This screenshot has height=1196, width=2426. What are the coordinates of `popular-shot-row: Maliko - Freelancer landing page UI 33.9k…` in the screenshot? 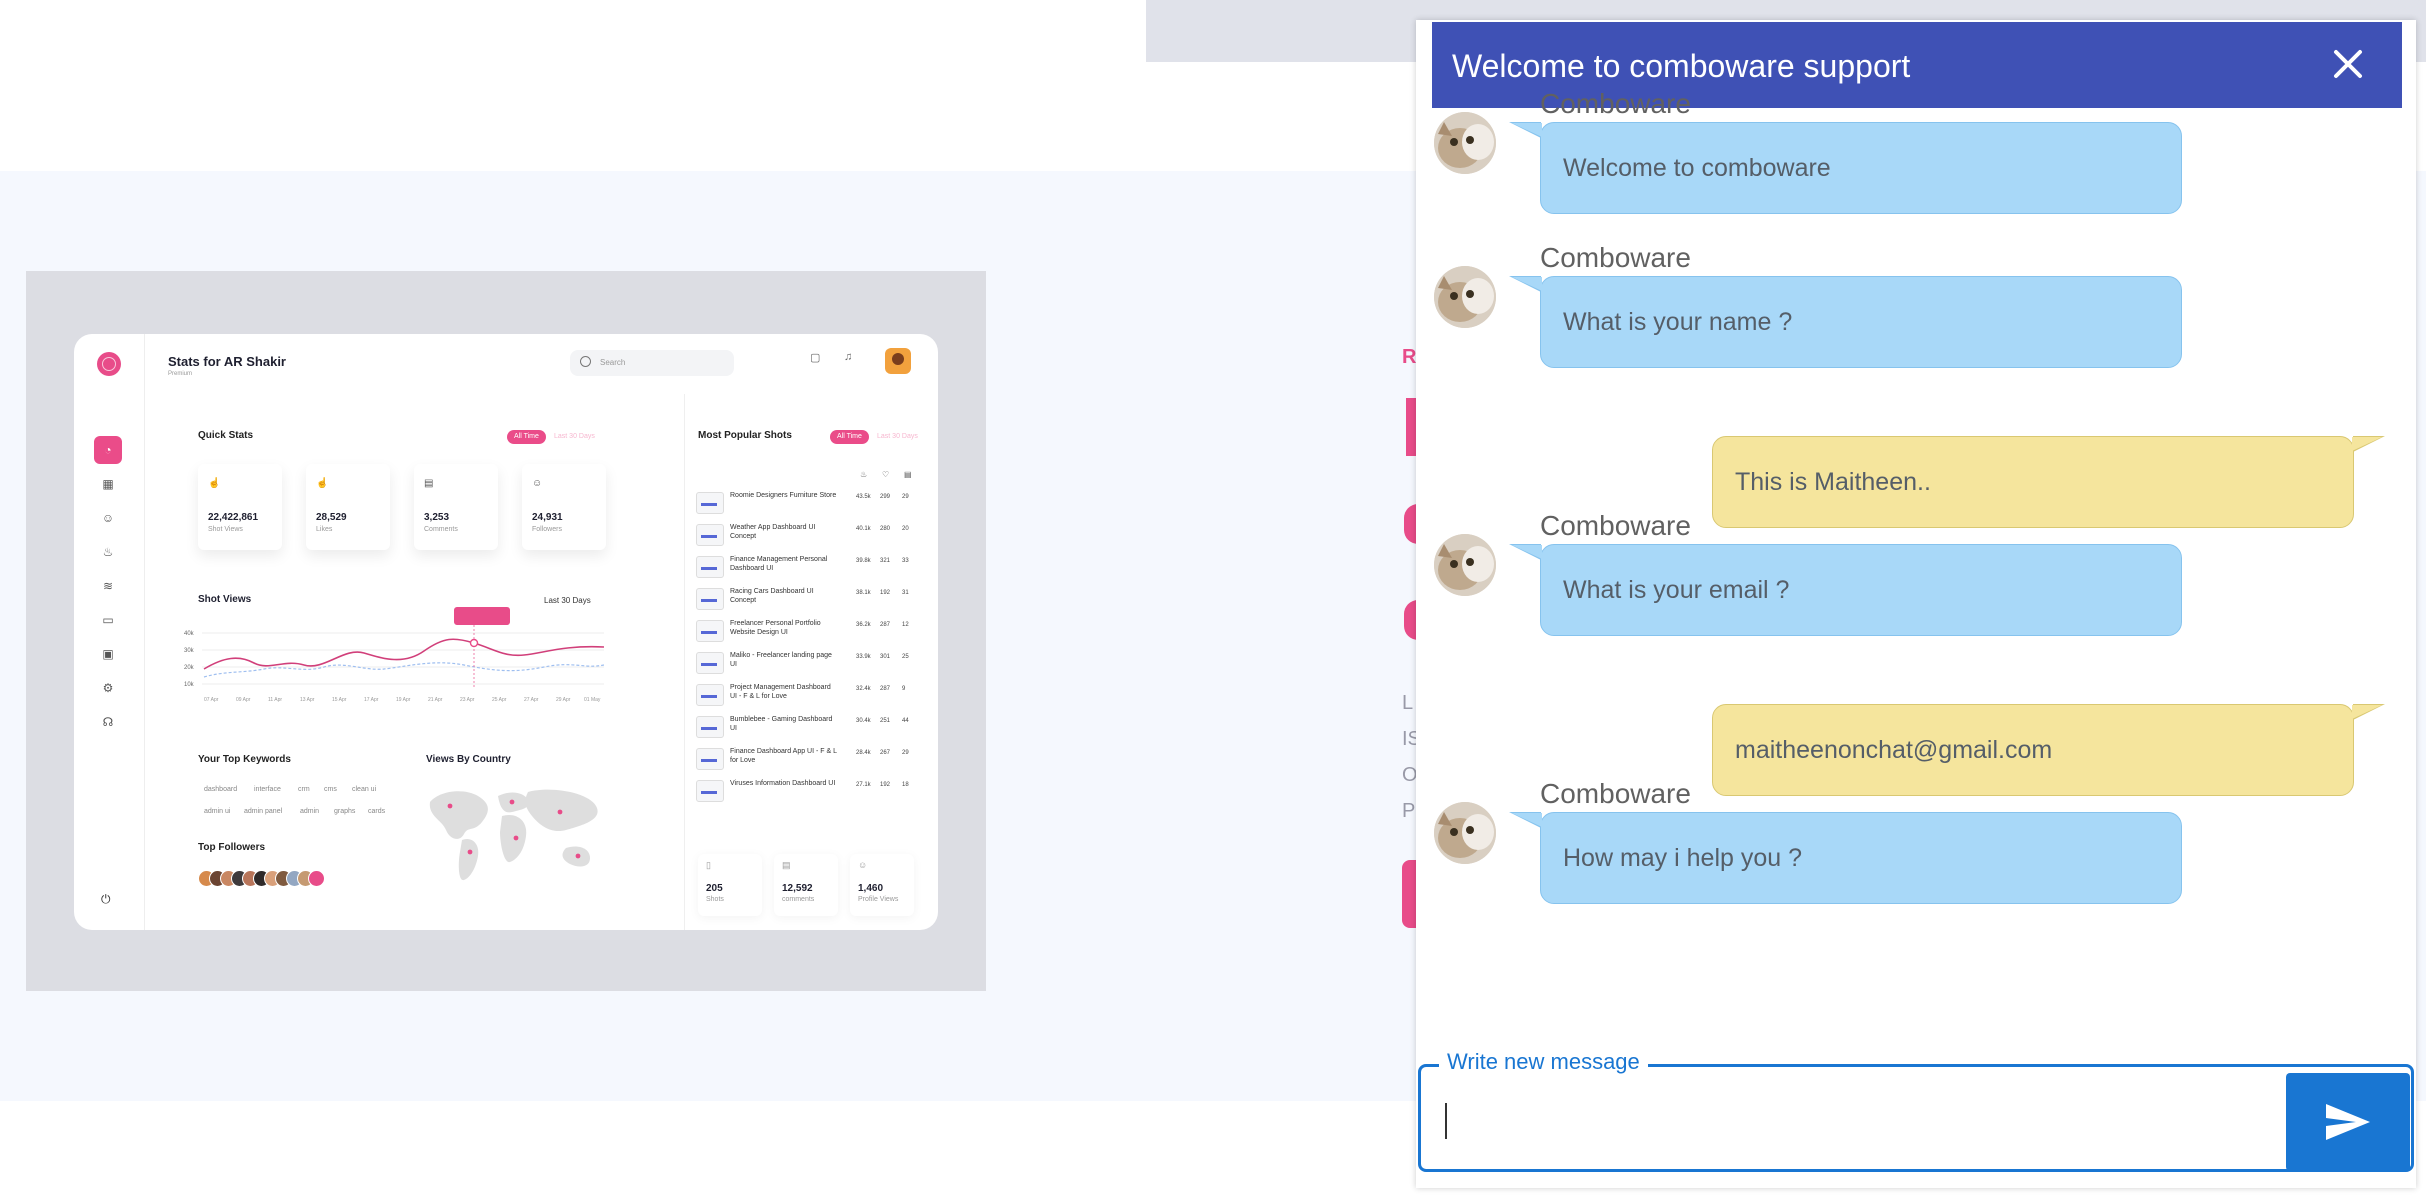 It's located at (806, 662).